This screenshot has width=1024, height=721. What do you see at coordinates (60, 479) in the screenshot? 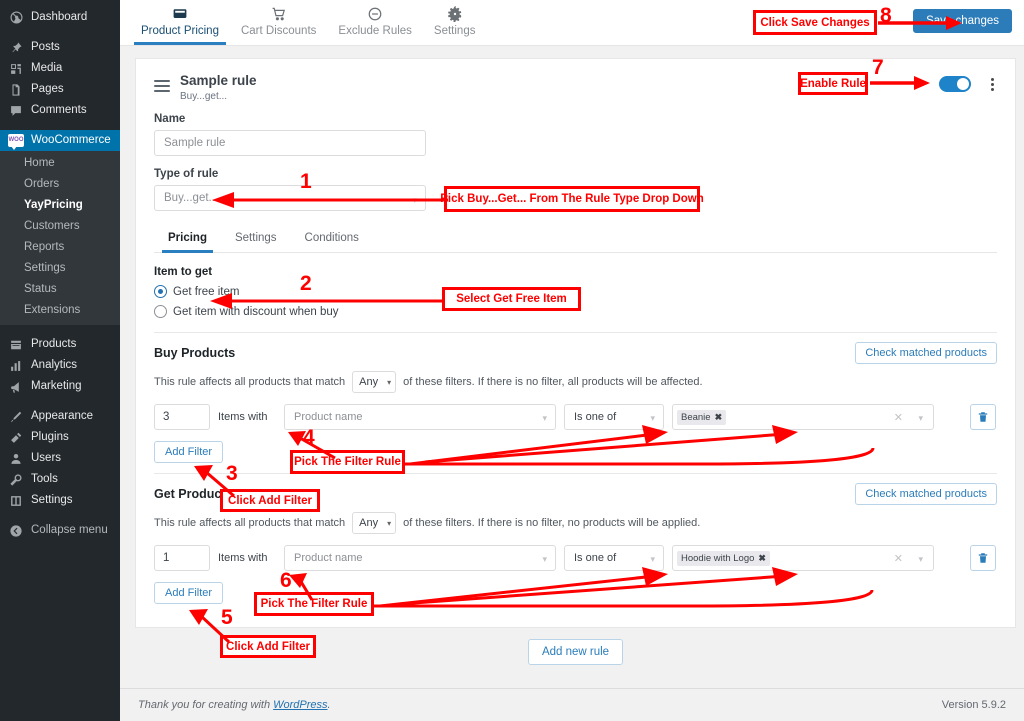
I see `sidebar-item-tools: Tools` at bounding box center [60, 479].